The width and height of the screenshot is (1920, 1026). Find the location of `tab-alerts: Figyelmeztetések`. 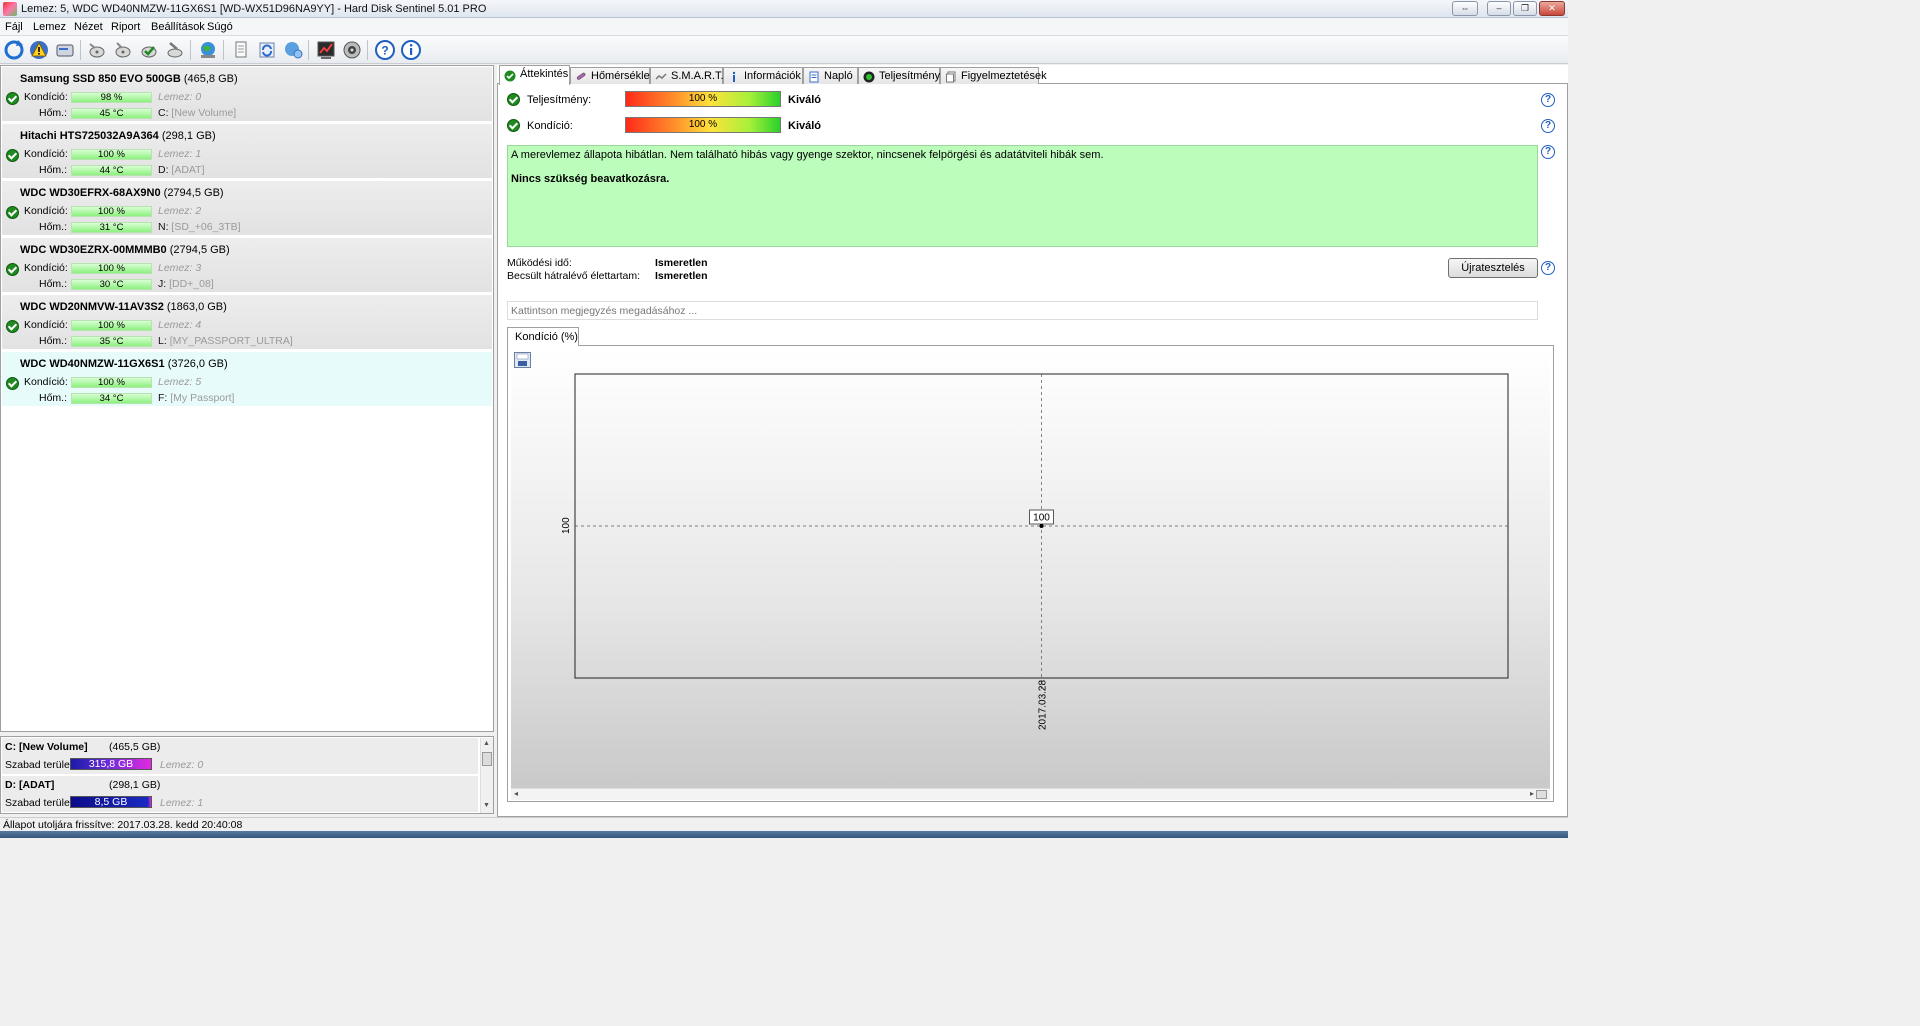

tab-alerts: Figyelmeztetések is located at coordinates (993, 76).